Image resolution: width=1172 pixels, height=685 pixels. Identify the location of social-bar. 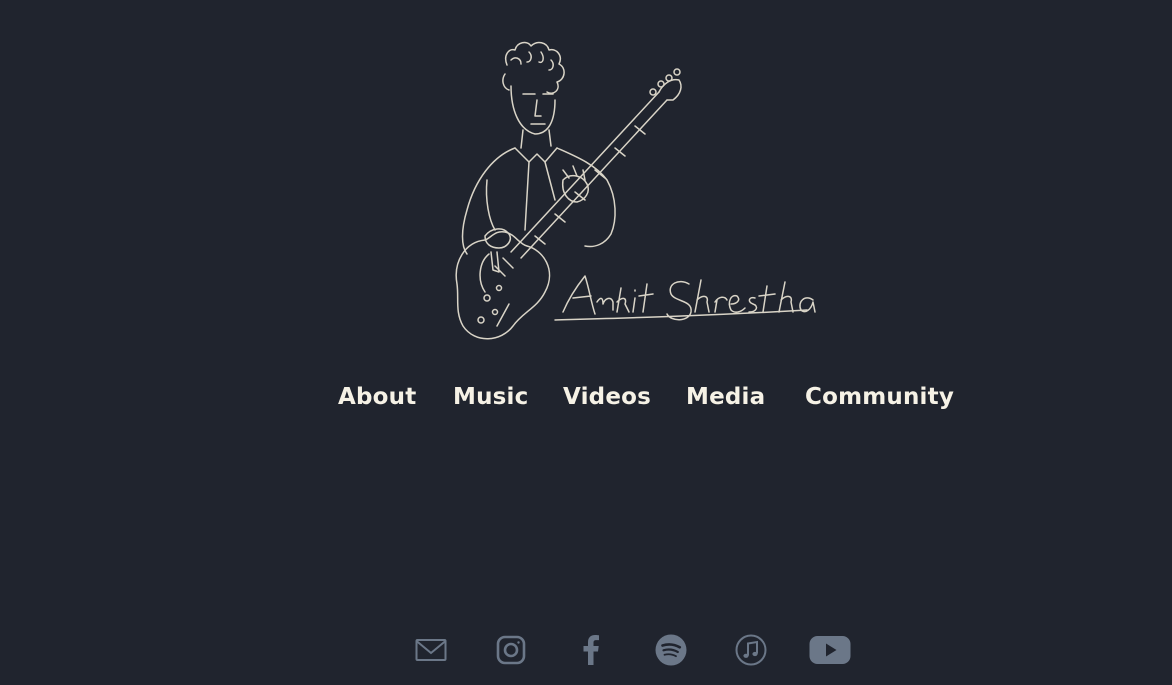
(586, 650).